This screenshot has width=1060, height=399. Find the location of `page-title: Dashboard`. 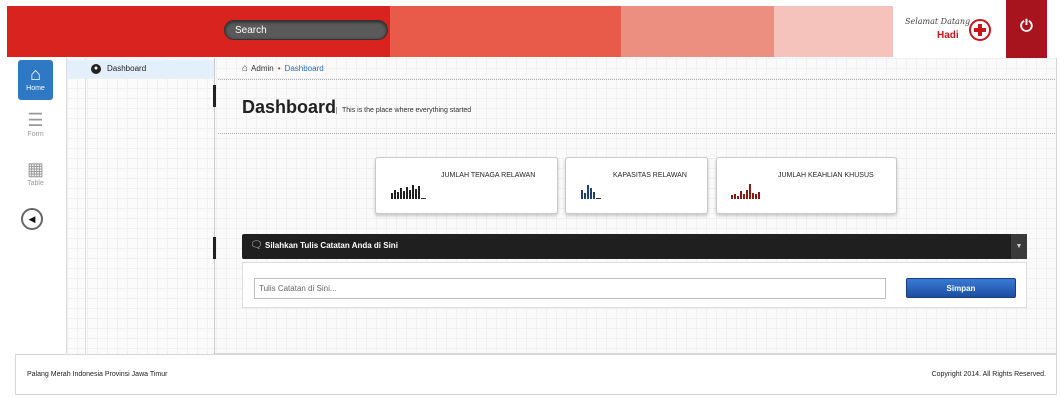

page-title: Dashboard is located at coordinates (289, 107).